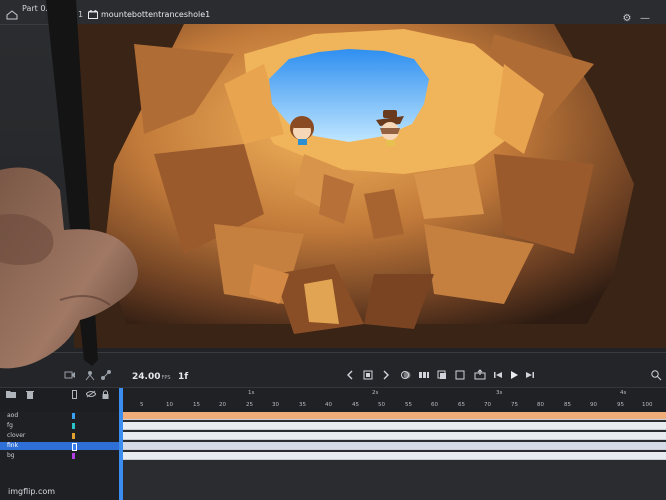  What do you see at coordinates (11, 455) in the screenshot?
I see `layer-name: bg` at bounding box center [11, 455].